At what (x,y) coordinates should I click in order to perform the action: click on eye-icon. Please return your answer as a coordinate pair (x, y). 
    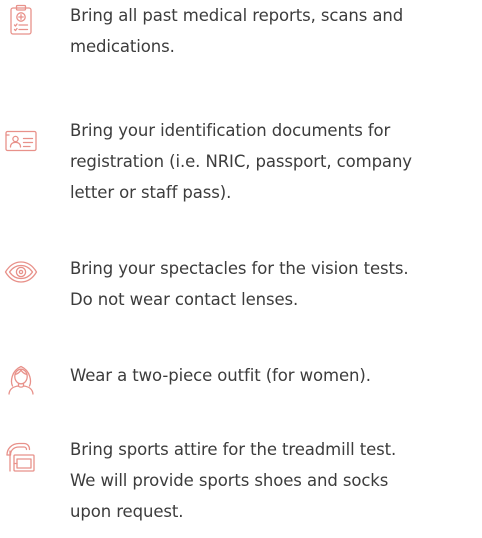
    Looking at the image, I should click on (21, 272).